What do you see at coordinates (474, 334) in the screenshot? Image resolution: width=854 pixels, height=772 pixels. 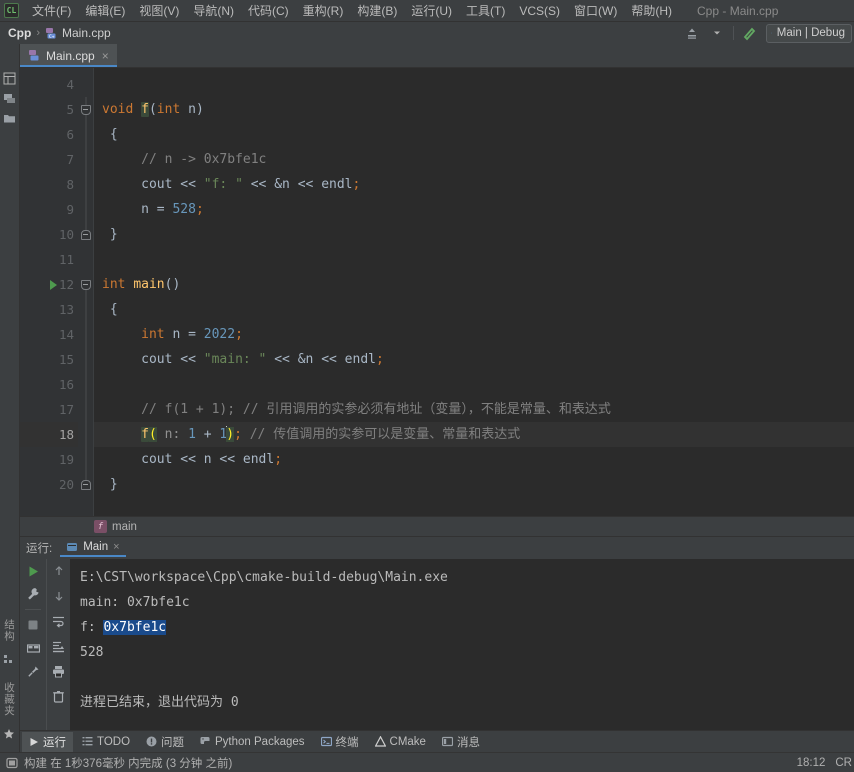 I see `code-line-14: int n = 2022;` at bounding box center [474, 334].